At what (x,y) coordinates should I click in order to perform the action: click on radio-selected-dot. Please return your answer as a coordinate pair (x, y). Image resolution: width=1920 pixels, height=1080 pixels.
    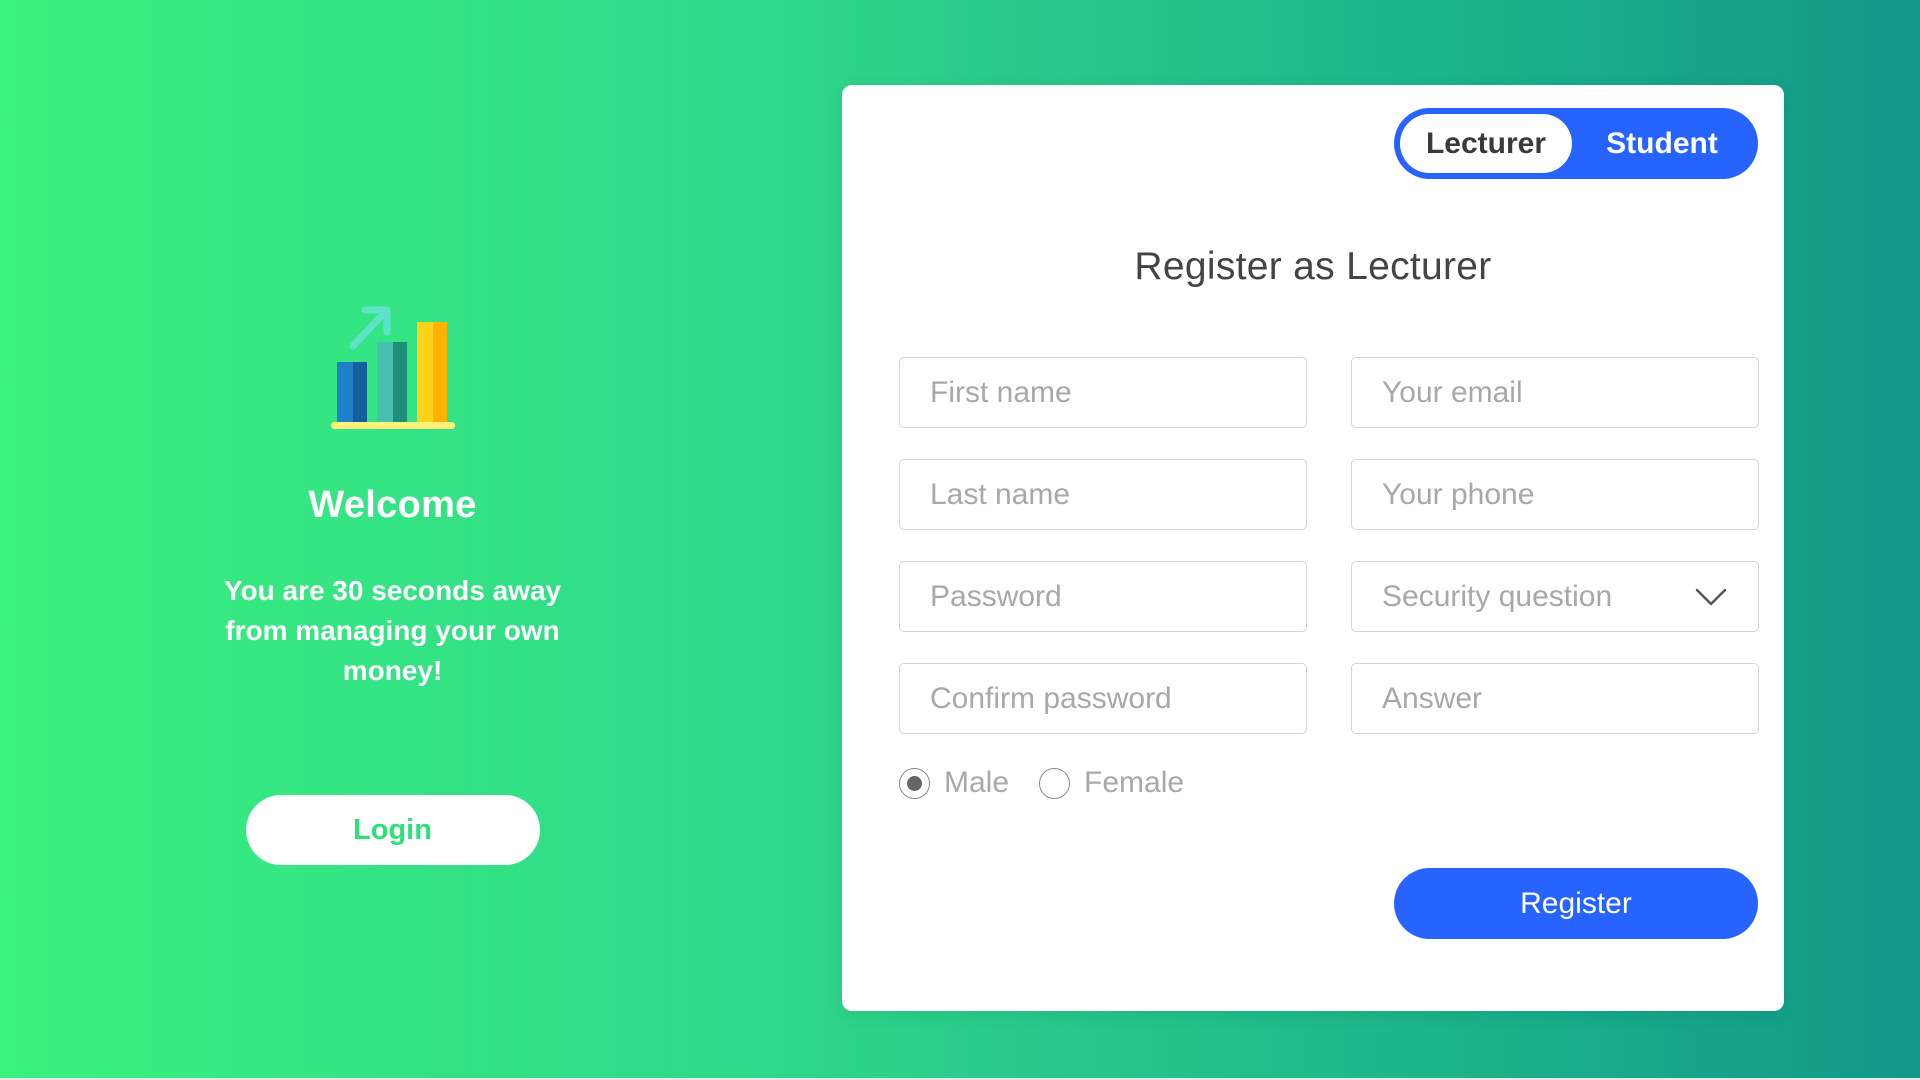
    Looking at the image, I should click on (914, 783).